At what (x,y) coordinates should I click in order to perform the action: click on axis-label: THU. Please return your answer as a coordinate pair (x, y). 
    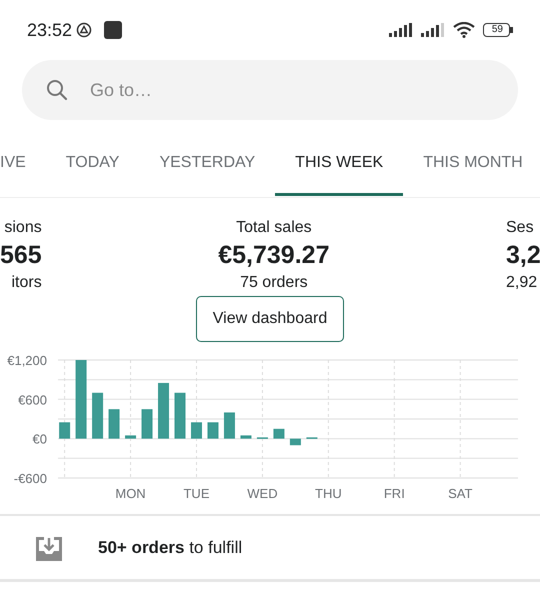
    Looking at the image, I should click on (328, 493).